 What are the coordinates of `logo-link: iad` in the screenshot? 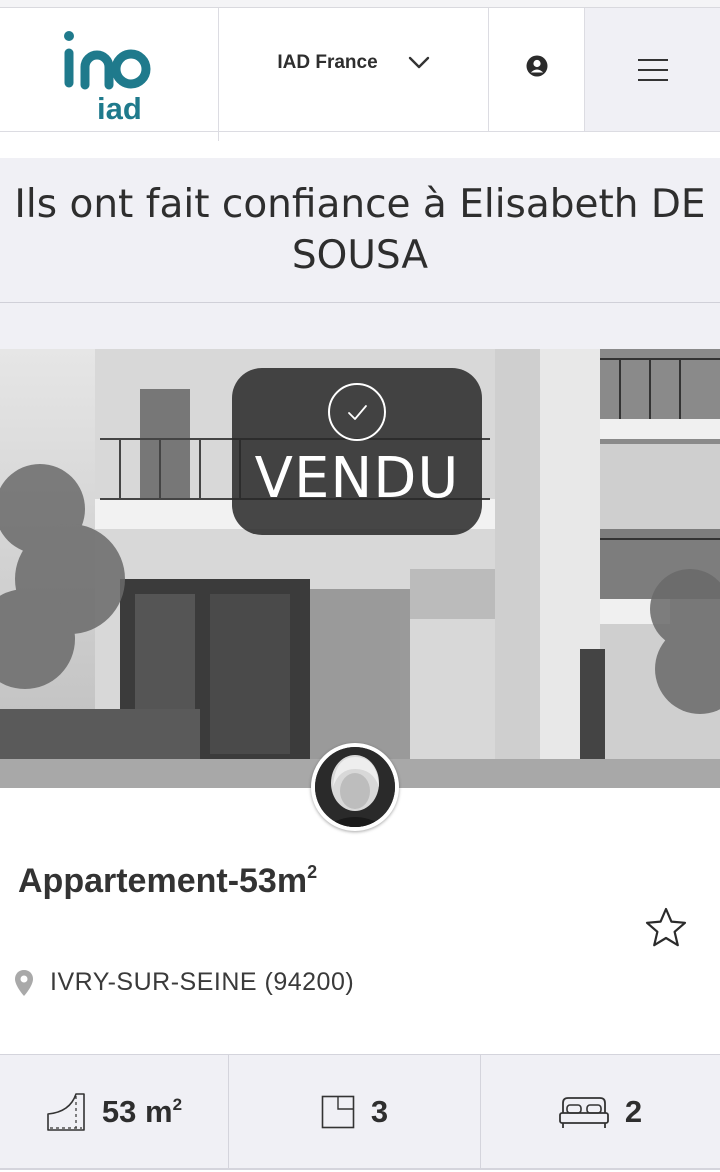 It's located at (109, 74).